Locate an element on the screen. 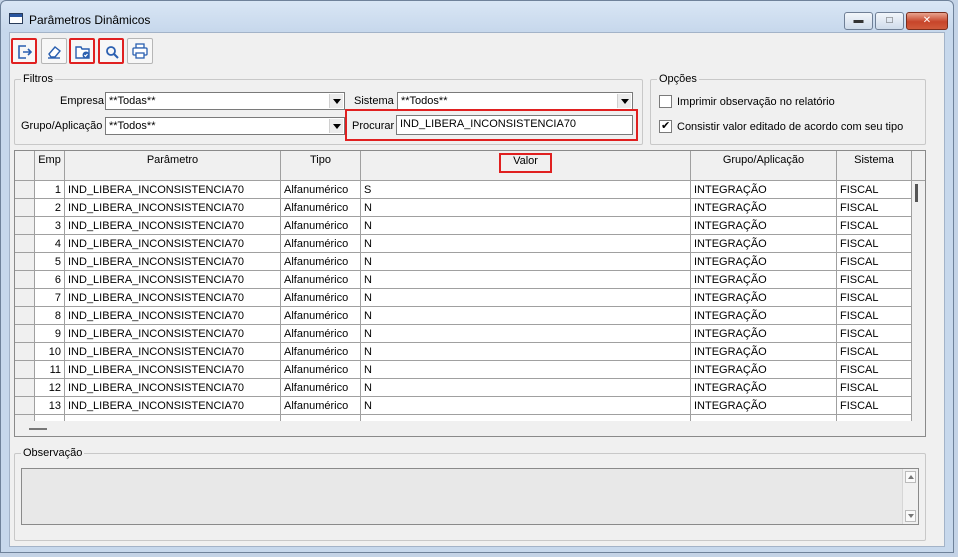 The image size is (958, 557). scroll-down-icon is located at coordinates (910, 516).